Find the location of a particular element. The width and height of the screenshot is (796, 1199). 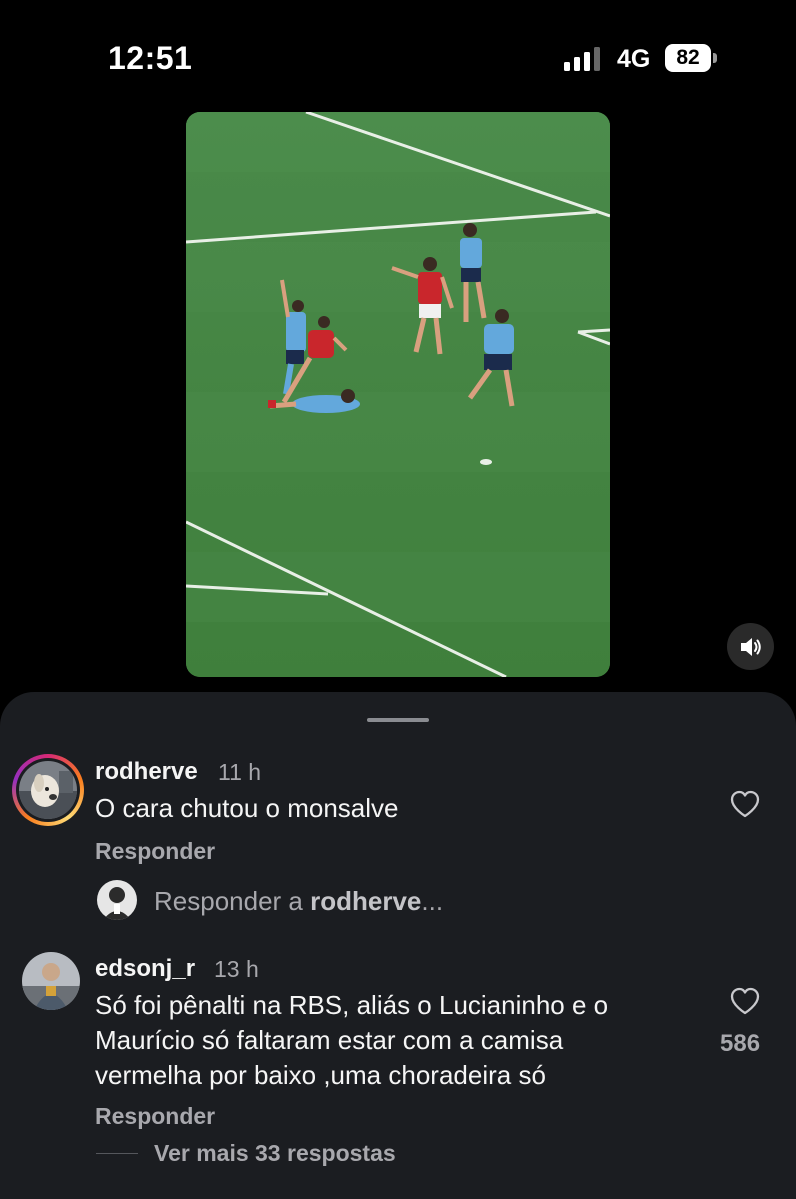

replies-divider is located at coordinates (117, 1153).